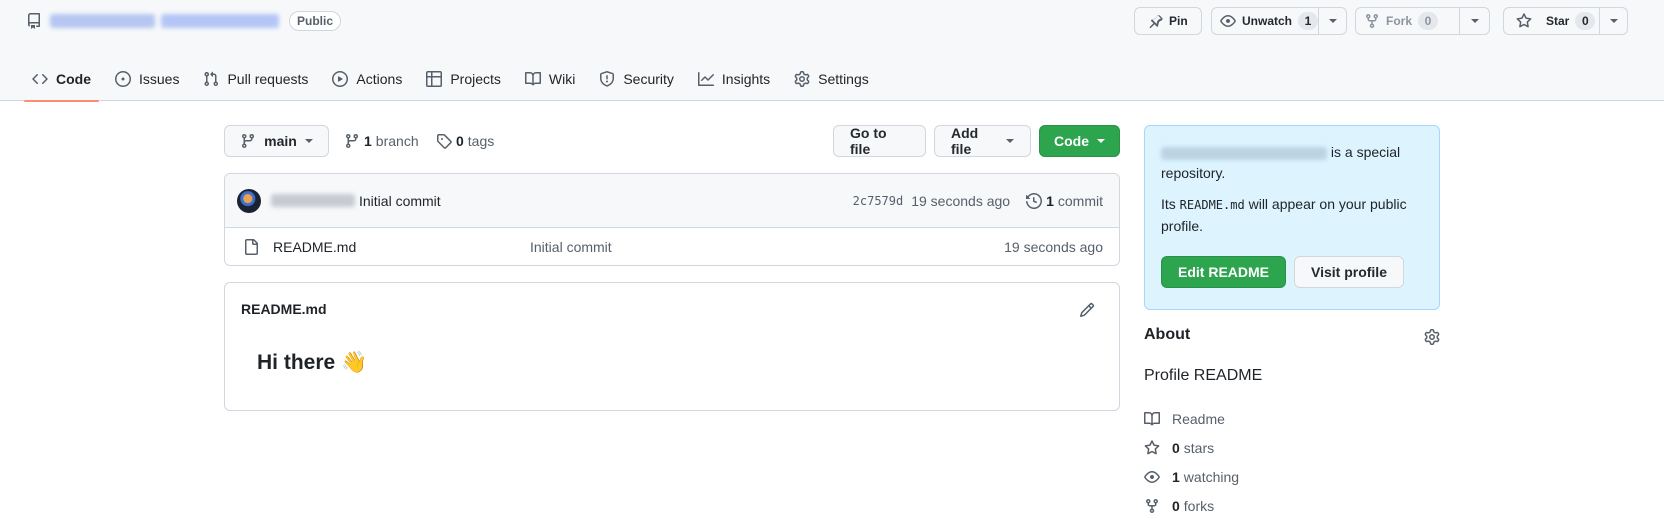  I want to click on tab-label: Wiki, so click(562, 78).